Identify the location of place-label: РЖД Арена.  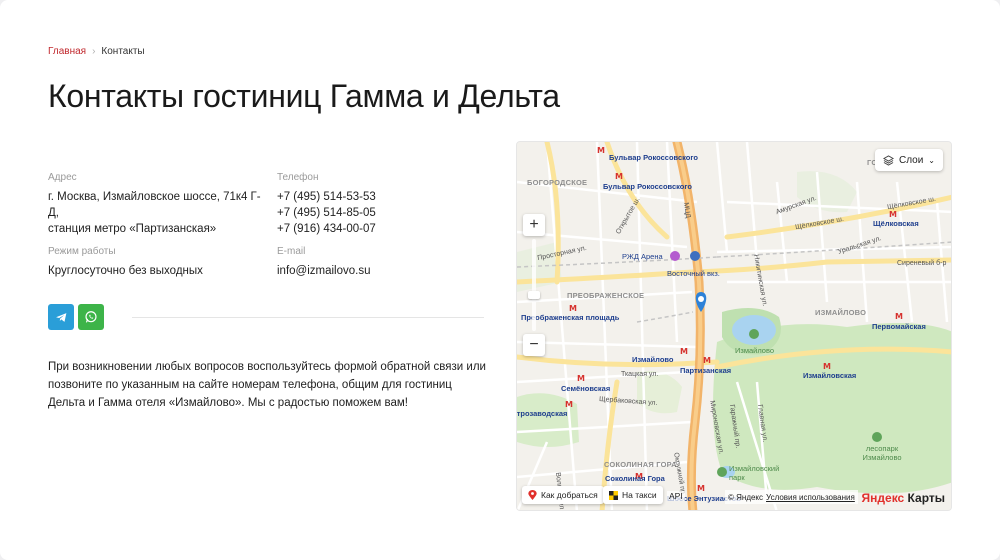
(642, 256).